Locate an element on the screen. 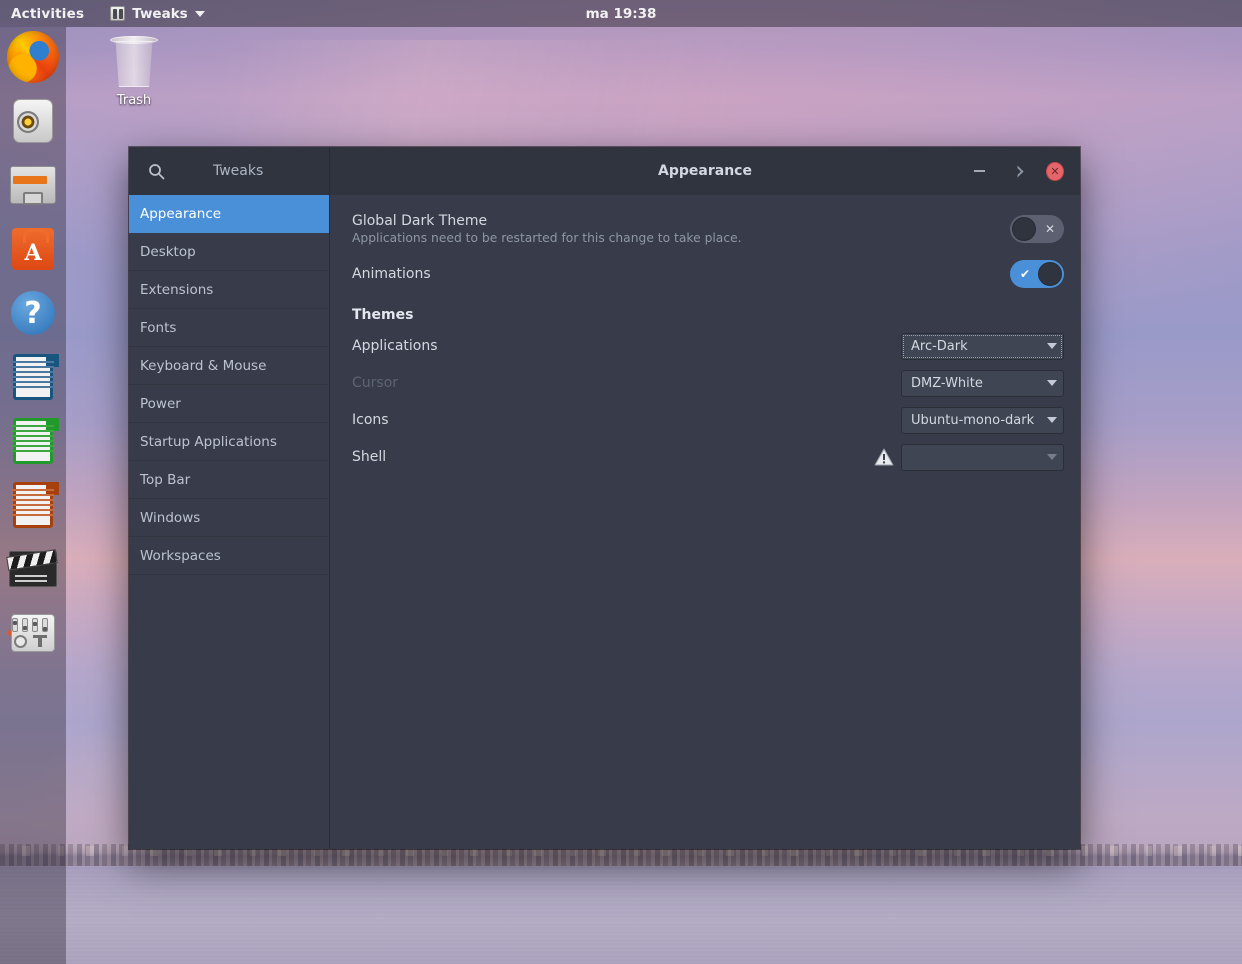  warning-icon is located at coordinates (884, 457).